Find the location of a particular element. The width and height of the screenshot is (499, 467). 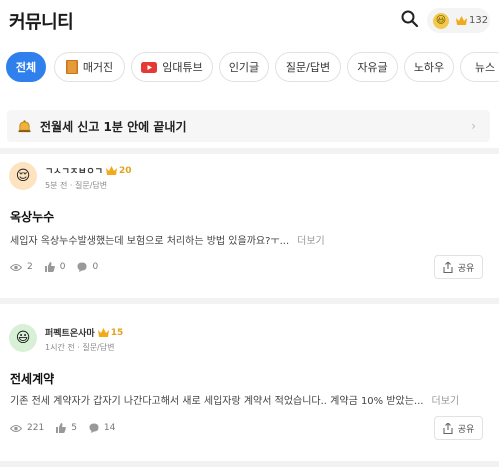

tab-qna: 질문/답변 is located at coordinates (308, 67).